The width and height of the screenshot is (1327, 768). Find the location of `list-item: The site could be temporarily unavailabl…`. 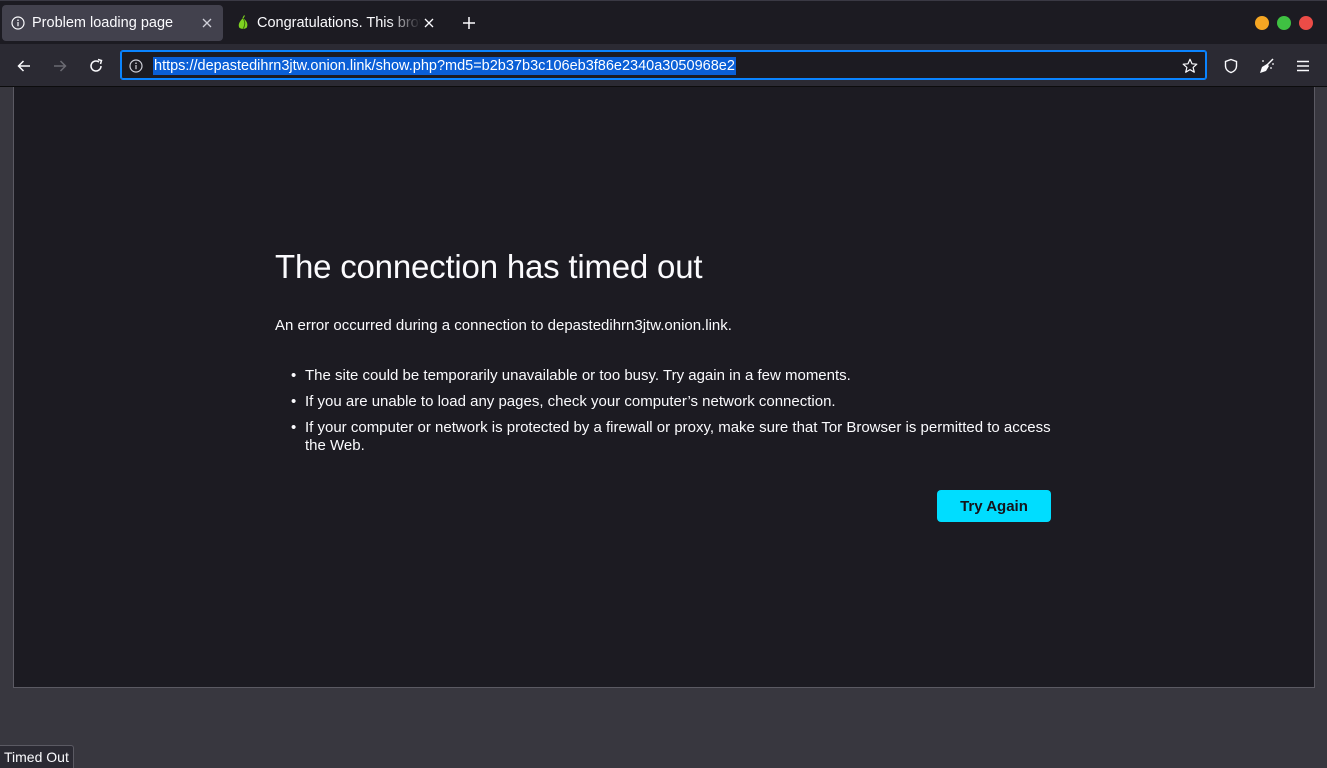

list-item: The site could be temporarily unavailabl… is located at coordinates (671, 376).